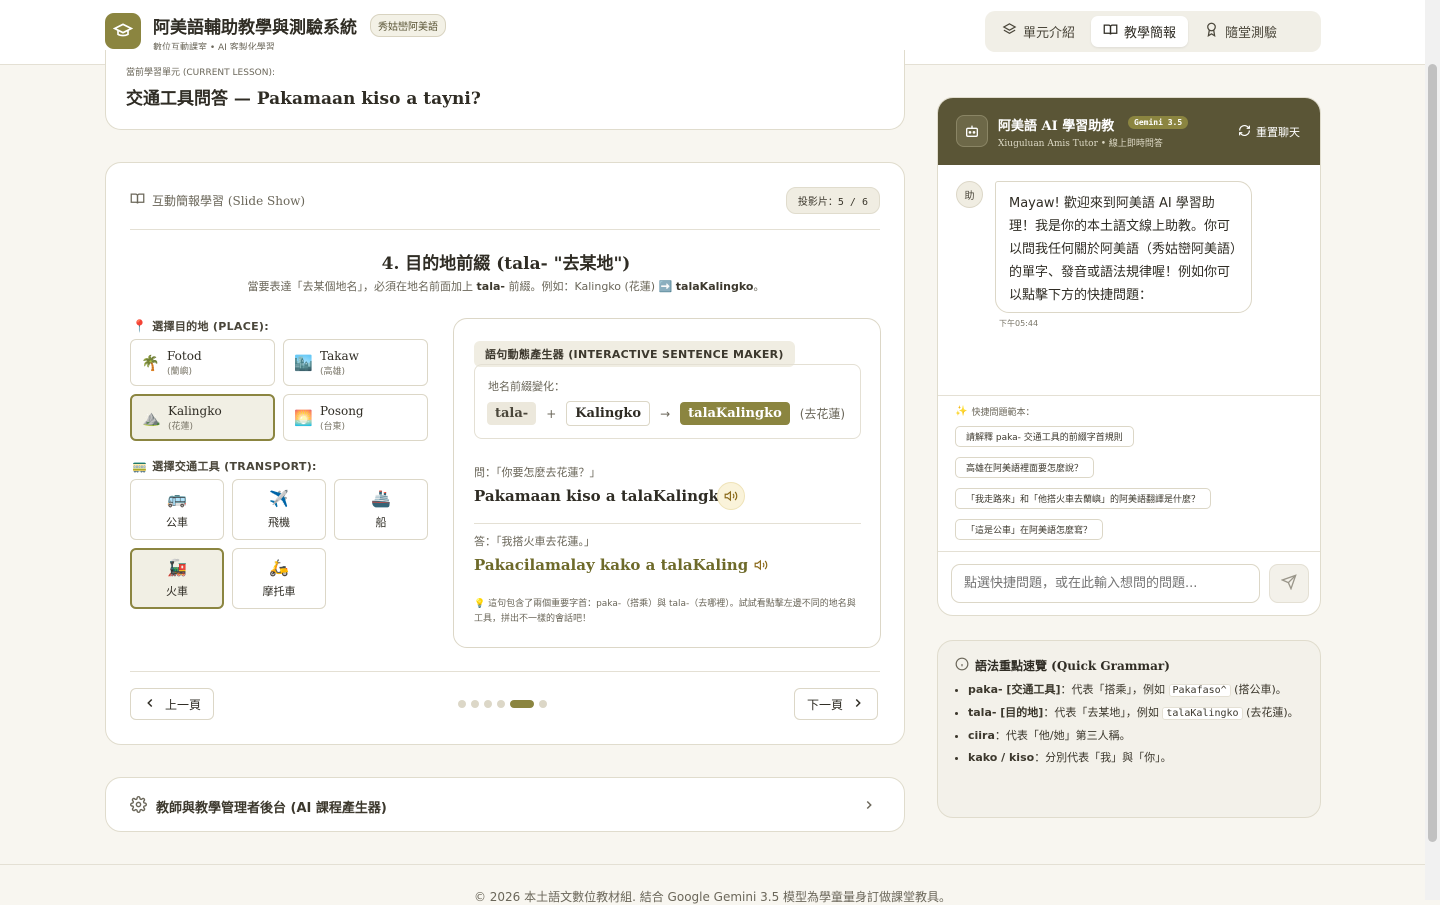  What do you see at coordinates (1114, 689) in the screenshot?
I see `grammar-text: ：代表「搭乘」，例如` at bounding box center [1114, 689].